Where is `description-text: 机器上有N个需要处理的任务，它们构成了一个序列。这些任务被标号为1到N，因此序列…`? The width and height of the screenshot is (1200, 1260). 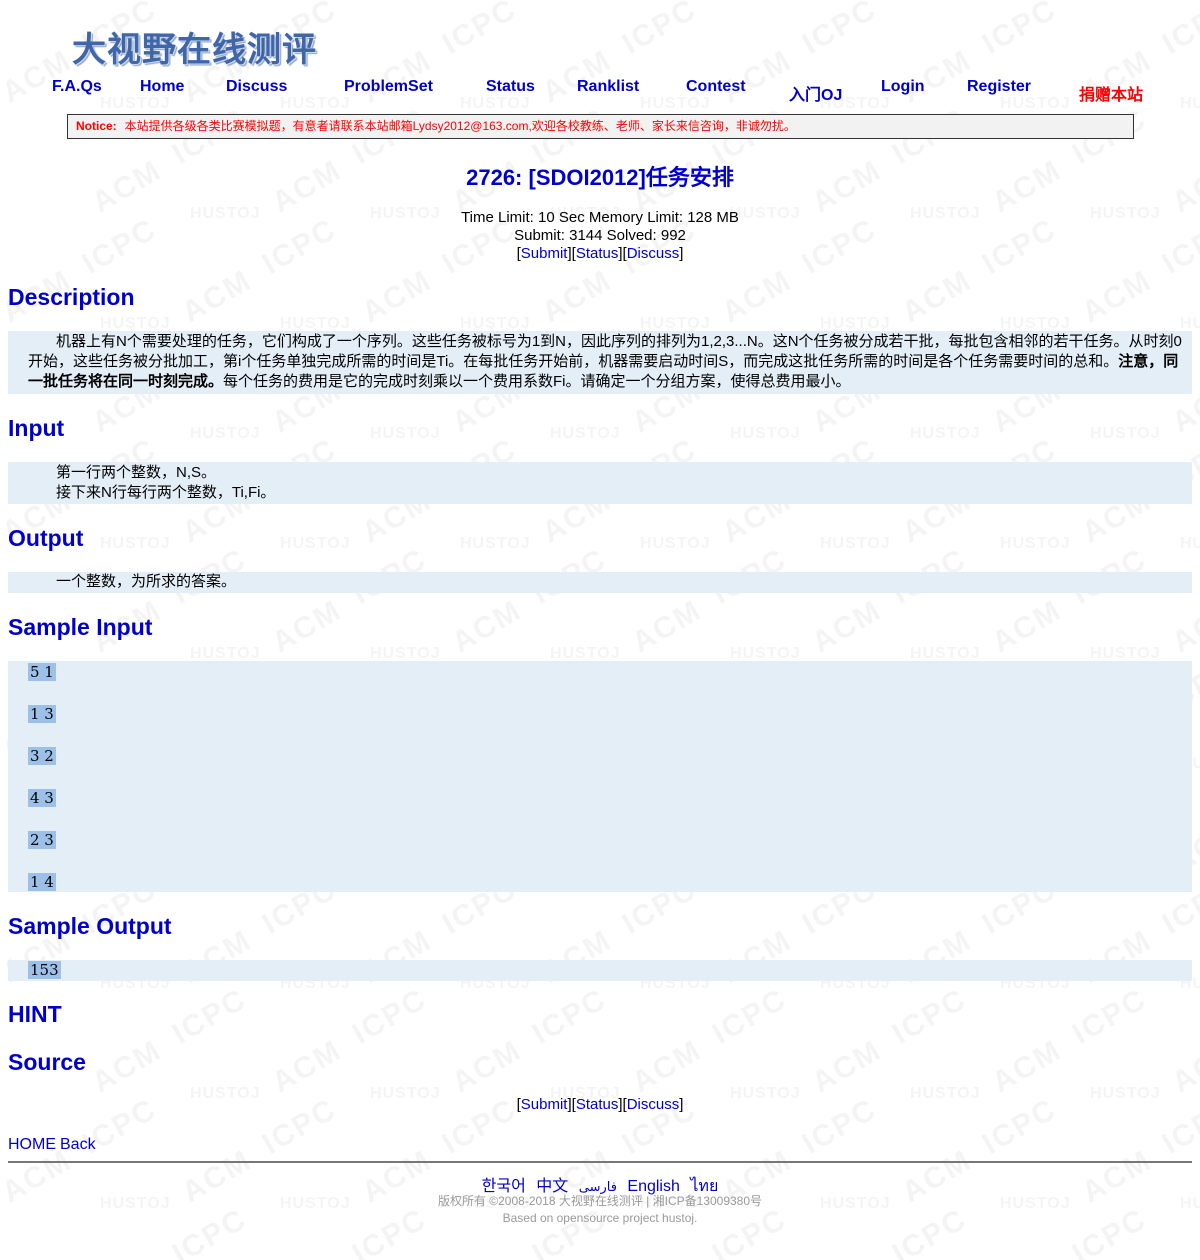 description-text: 机器上有N个需要处理的任务，它们构成了一个序列。这些任务被标号为1到N，因此序列… is located at coordinates (605, 361).